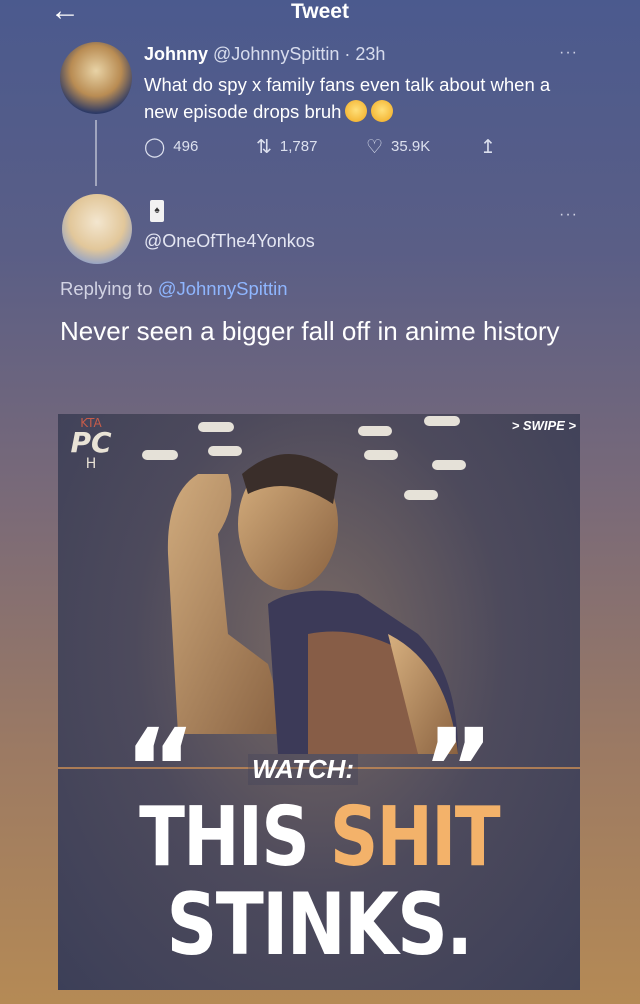 Image resolution: width=640 pixels, height=1004 pixels. Describe the element at coordinates (223, 288) in the screenshot. I see `replying-mention-link: @JohnnySpittin` at that location.